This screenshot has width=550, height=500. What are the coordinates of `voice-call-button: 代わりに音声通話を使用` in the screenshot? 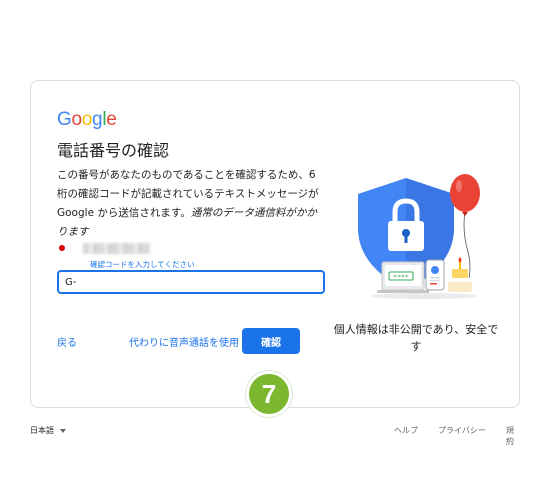 It's located at (184, 341).